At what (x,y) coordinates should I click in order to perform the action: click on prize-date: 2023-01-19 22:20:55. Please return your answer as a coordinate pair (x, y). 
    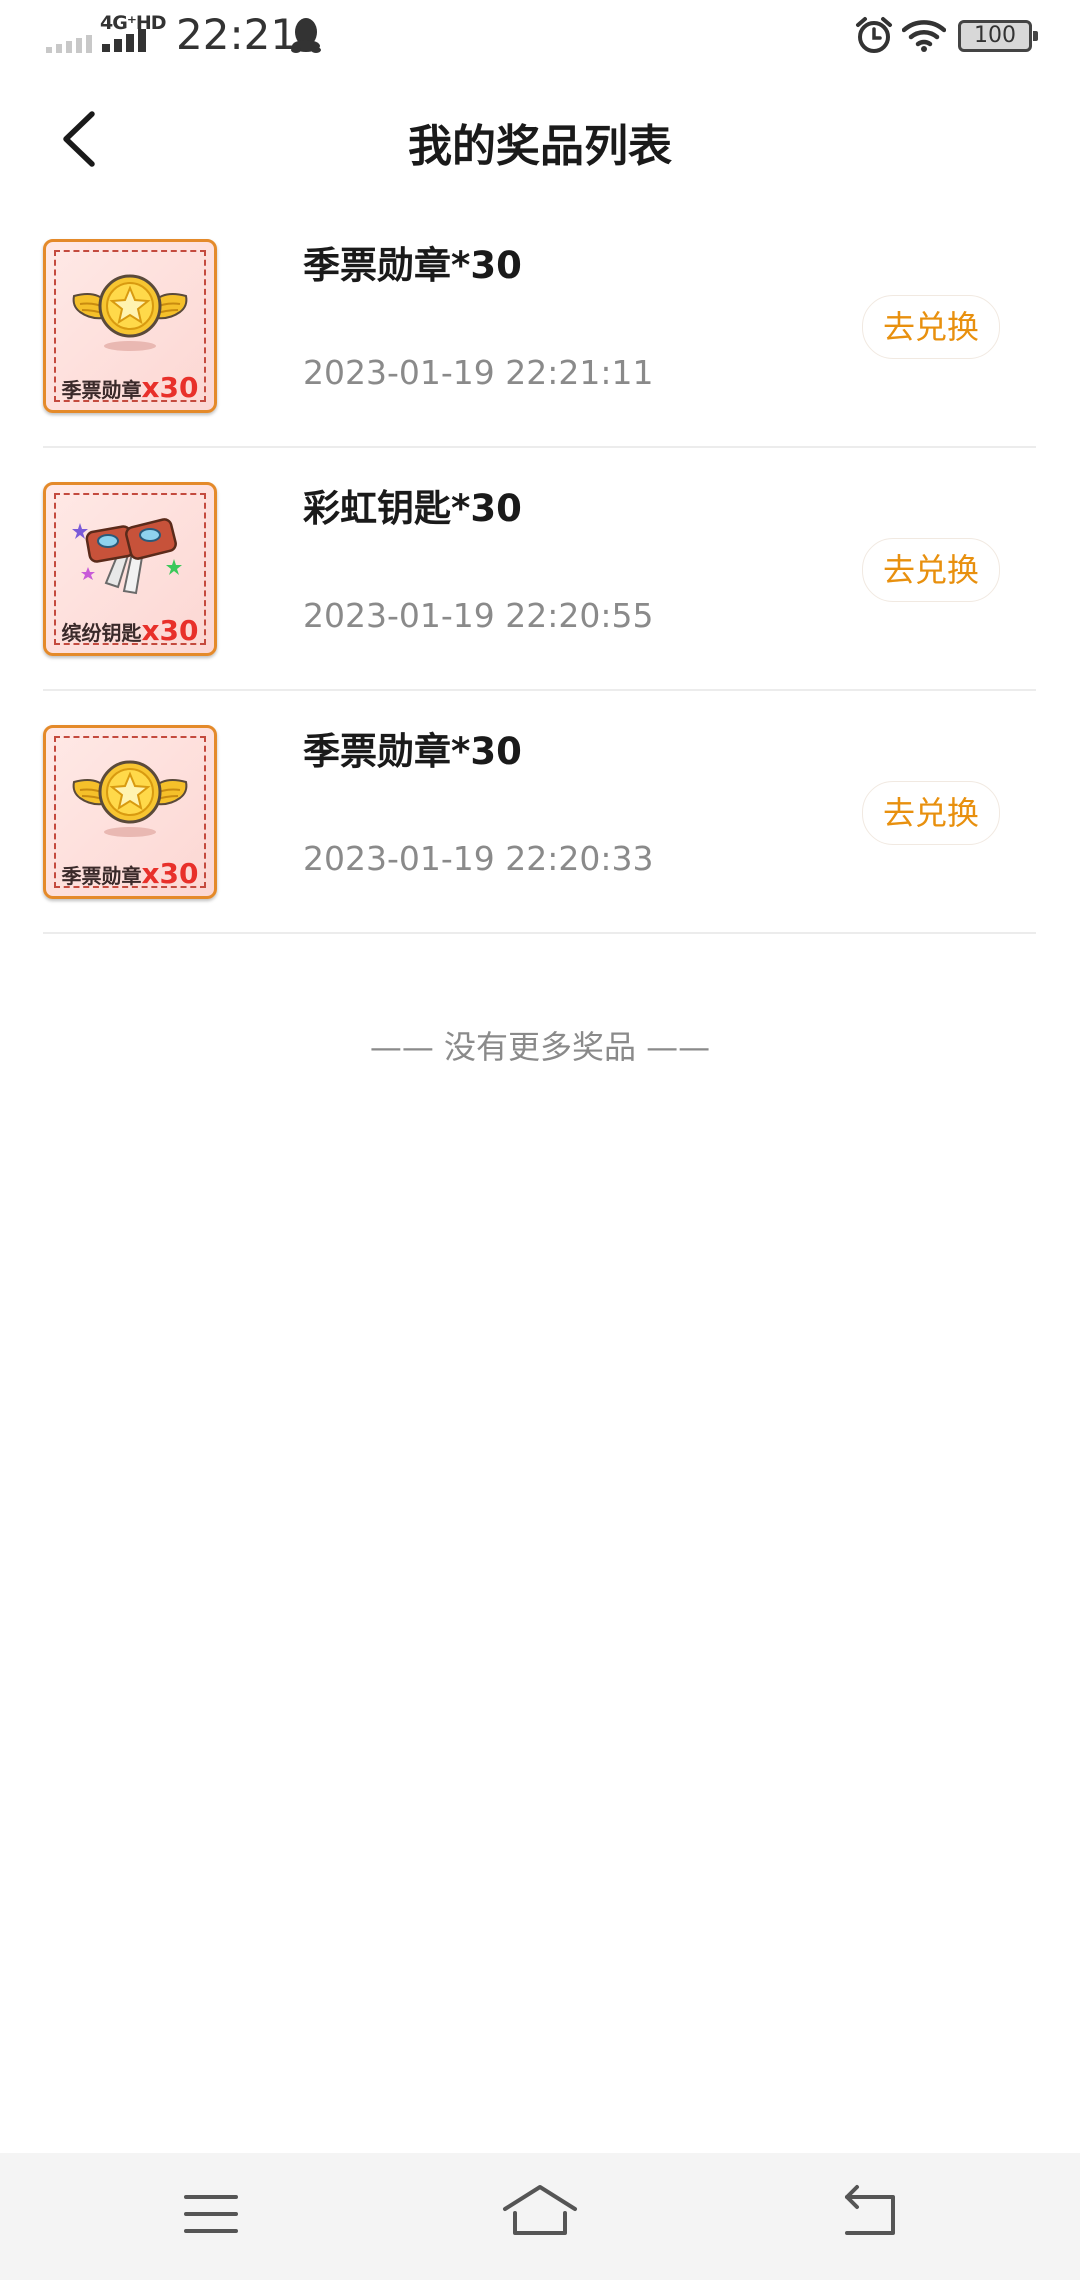
    Looking at the image, I should click on (478, 615).